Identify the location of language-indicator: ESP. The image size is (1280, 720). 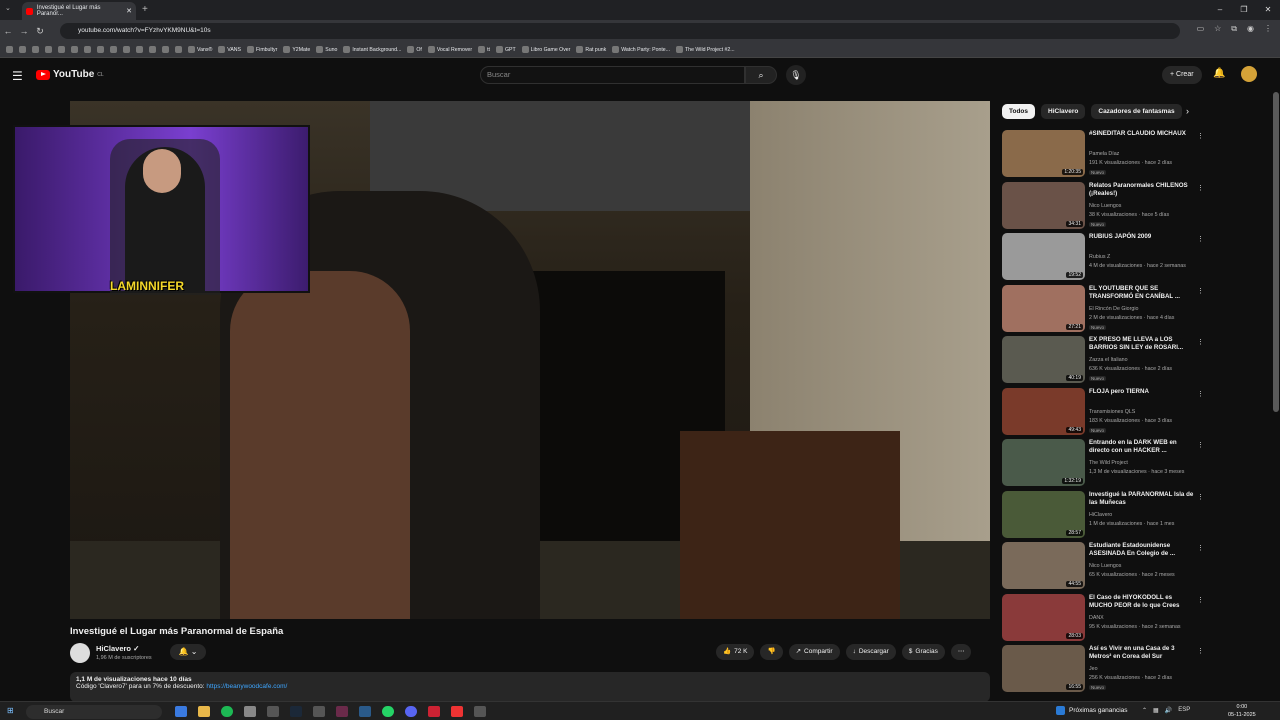
(1184, 710).